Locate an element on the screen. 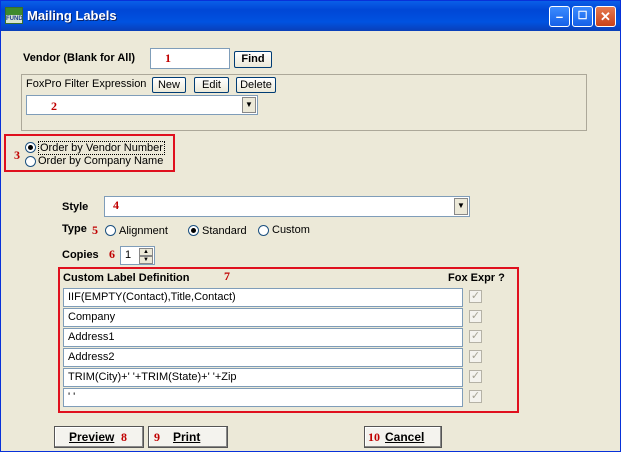 This screenshot has height=452, width=621. filter-delete-button: Delete is located at coordinates (256, 85).